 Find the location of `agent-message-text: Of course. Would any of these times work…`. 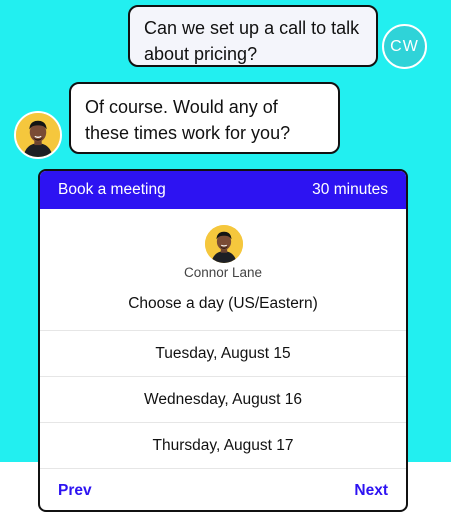

agent-message-text: Of course. Would any of these times work… is located at coordinates (188, 120).